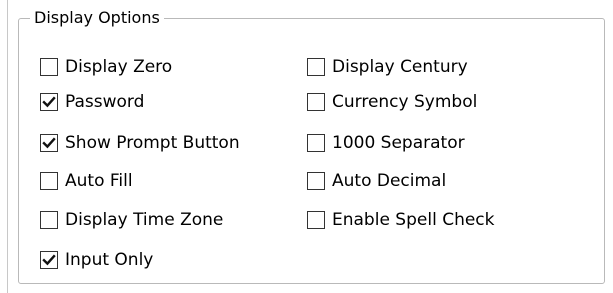  I want to click on checkbox-currency-symbol, so click(316, 102).